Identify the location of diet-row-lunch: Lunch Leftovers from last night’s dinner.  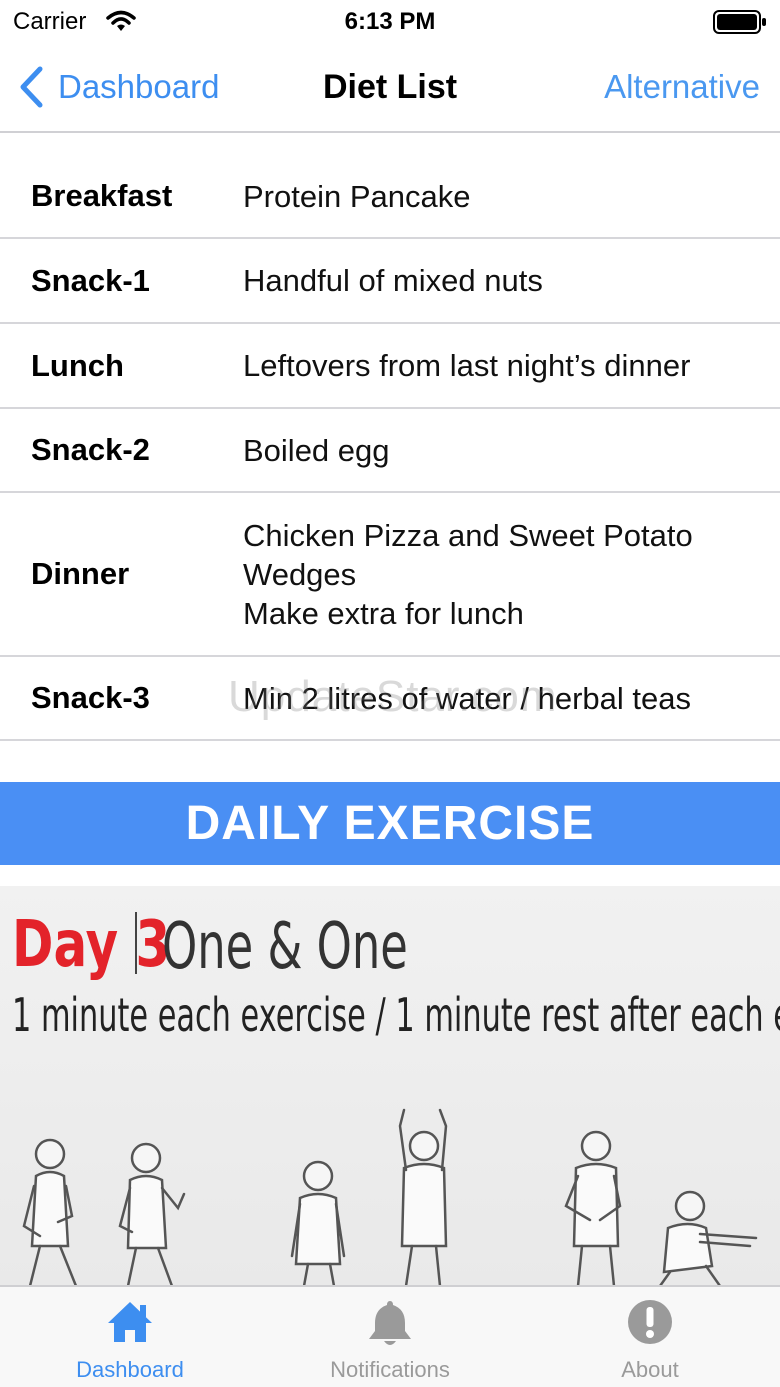
(390, 366).